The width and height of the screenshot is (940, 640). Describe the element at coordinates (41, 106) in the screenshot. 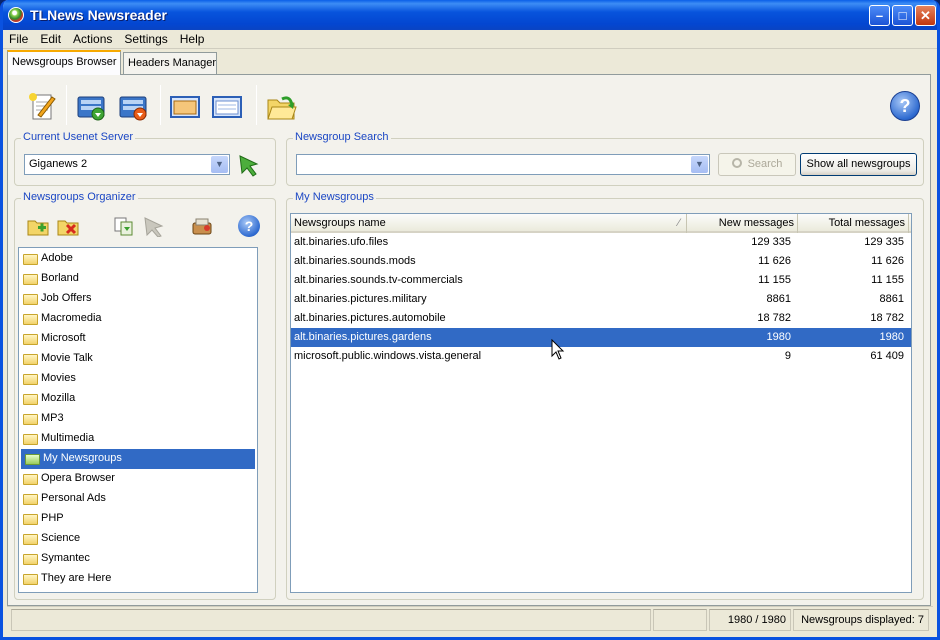

I see `new-message-icon` at that location.